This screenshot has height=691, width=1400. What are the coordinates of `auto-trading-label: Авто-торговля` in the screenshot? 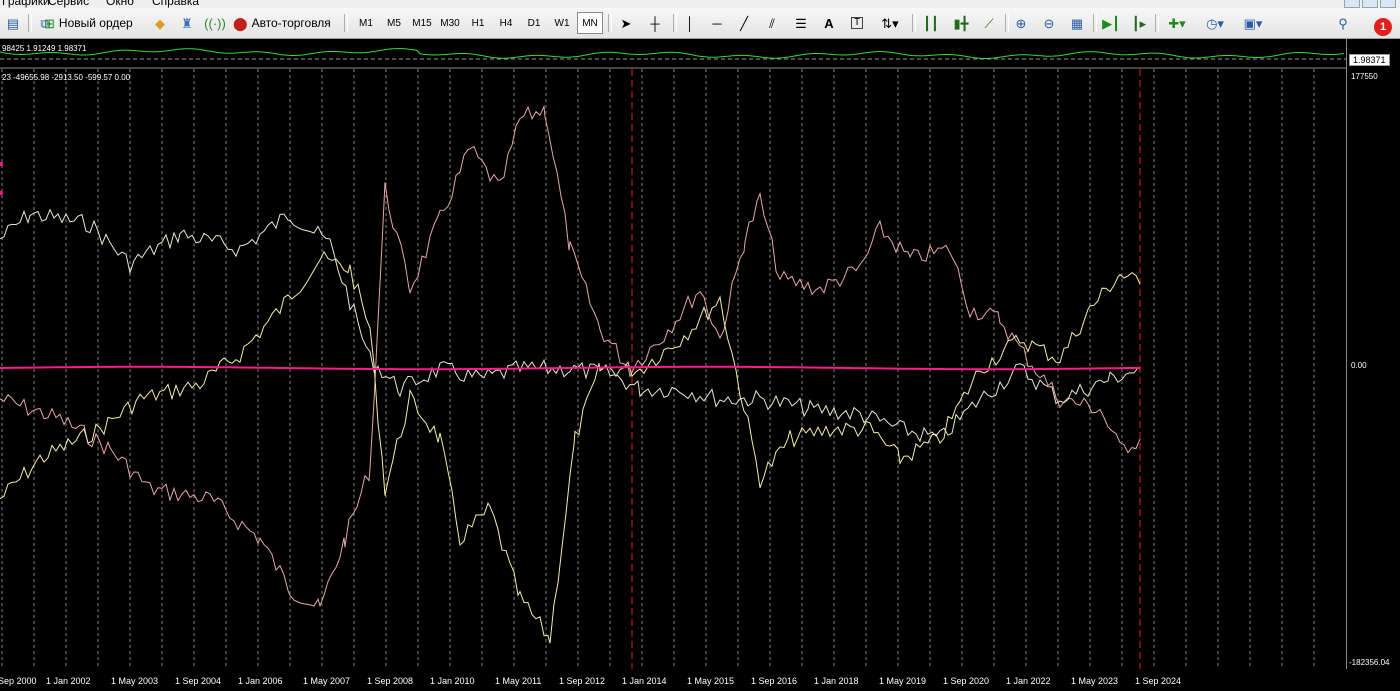 It's located at (291, 23).